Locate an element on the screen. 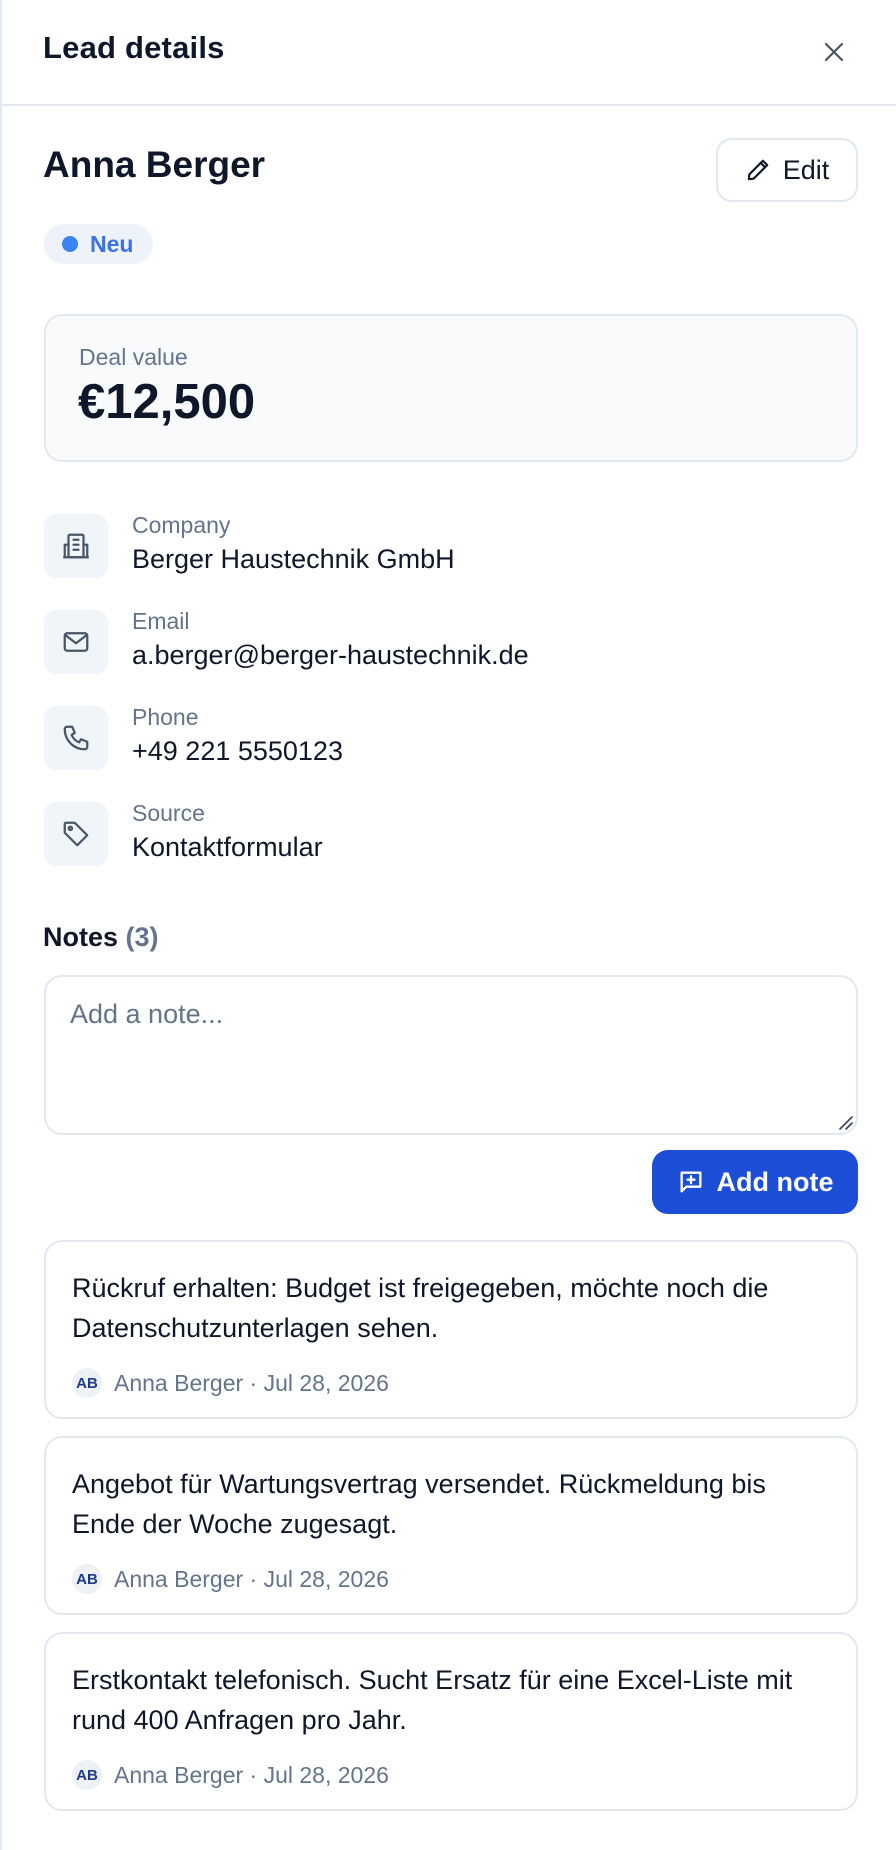 Image resolution: width=896 pixels, height=1850 pixels. add-note-label: Add note is located at coordinates (775, 1181).